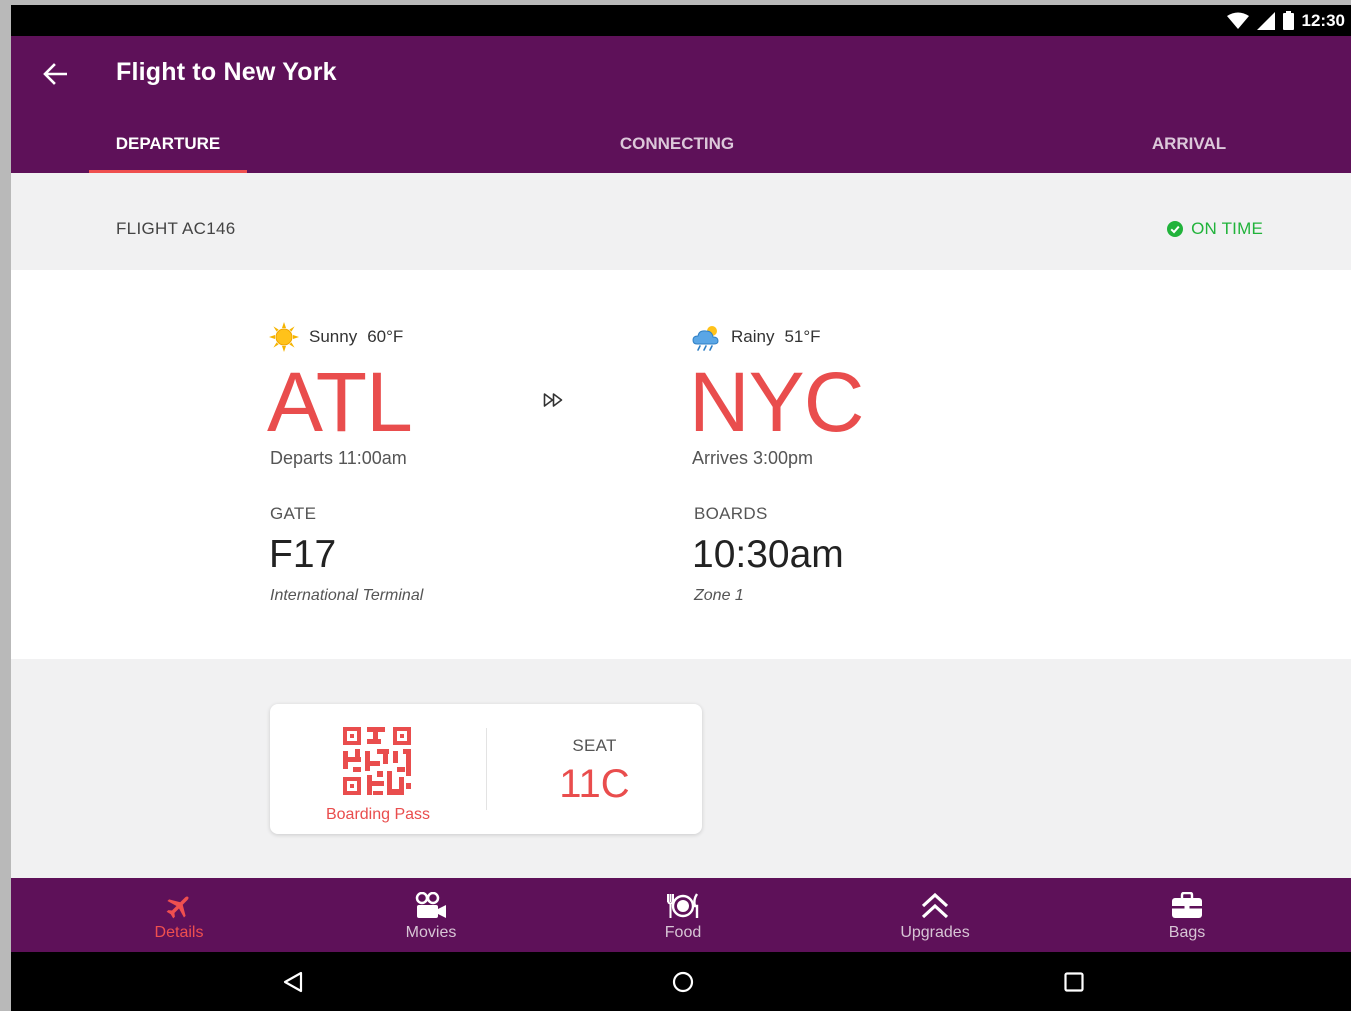 This screenshot has width=1351, height=1011. I want to click on check-circle-icon, so click(1175, 229).